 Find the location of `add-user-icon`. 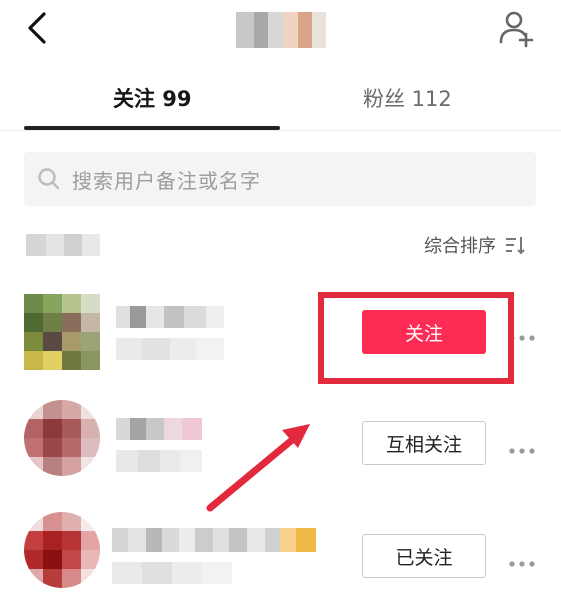

add-user-icon is located at coordinates (517, 28).